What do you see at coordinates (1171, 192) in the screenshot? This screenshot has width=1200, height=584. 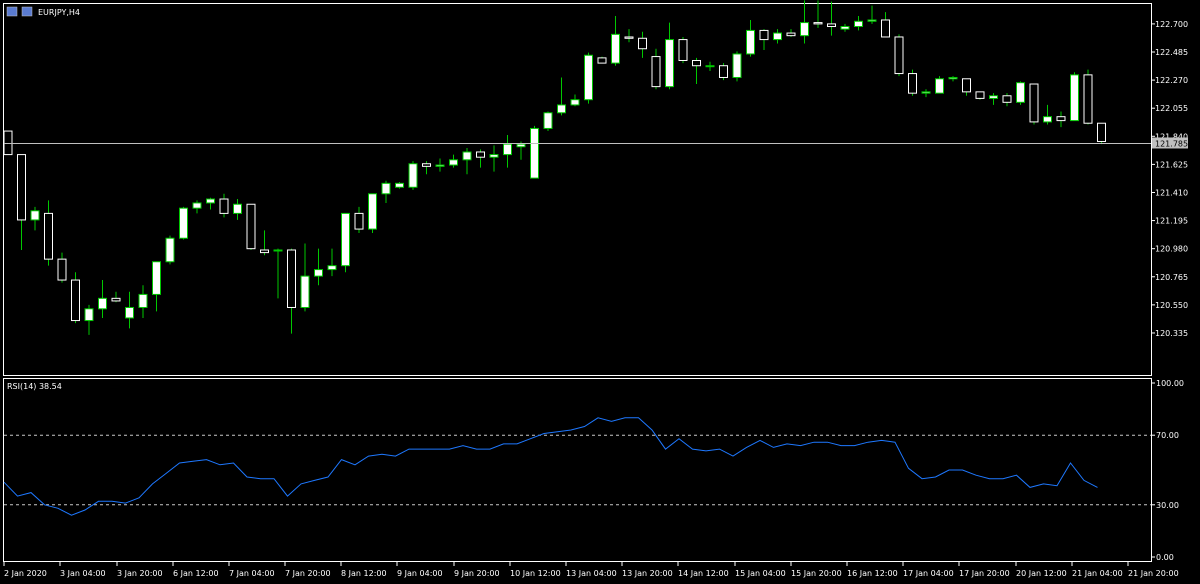 I see `price-tick-label: 121.410` at bounding box center [1171, 192].